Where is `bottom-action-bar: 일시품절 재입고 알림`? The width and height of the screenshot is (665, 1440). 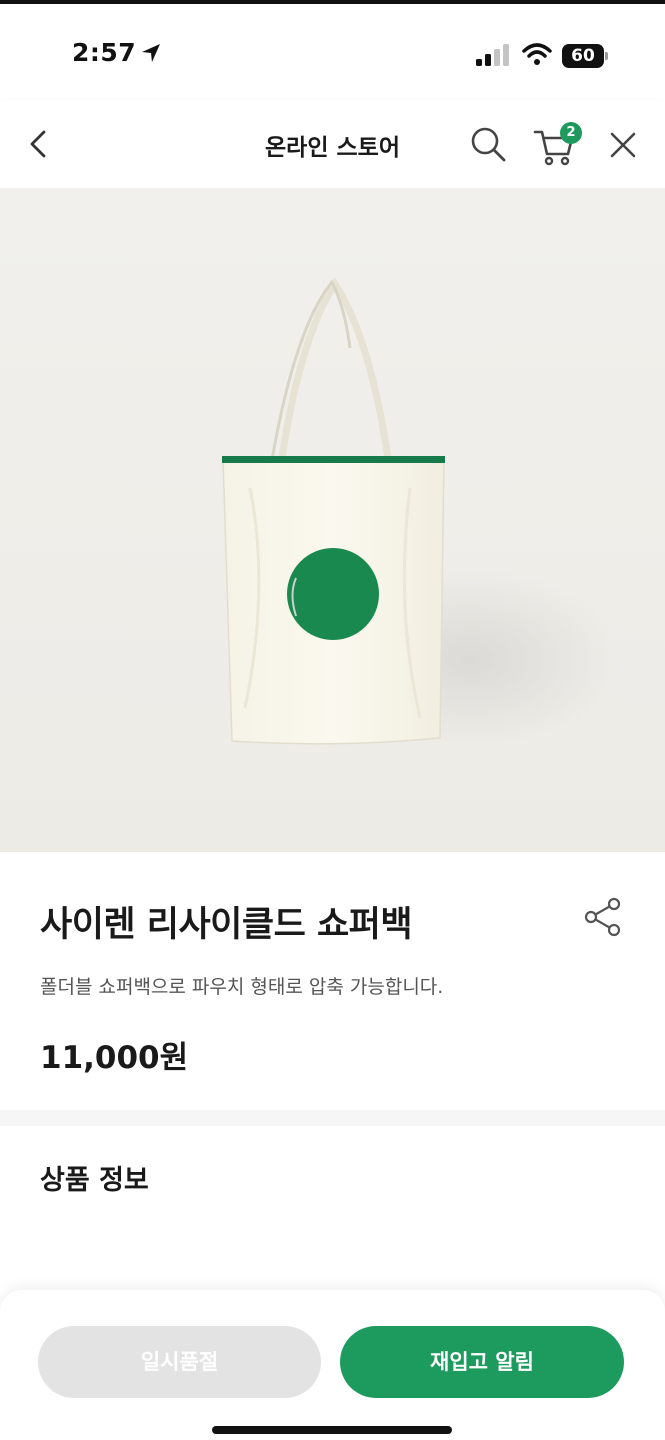 bottom-action-bar: 일시품절 재입고 알림 is located at coordinates (332, 1365).